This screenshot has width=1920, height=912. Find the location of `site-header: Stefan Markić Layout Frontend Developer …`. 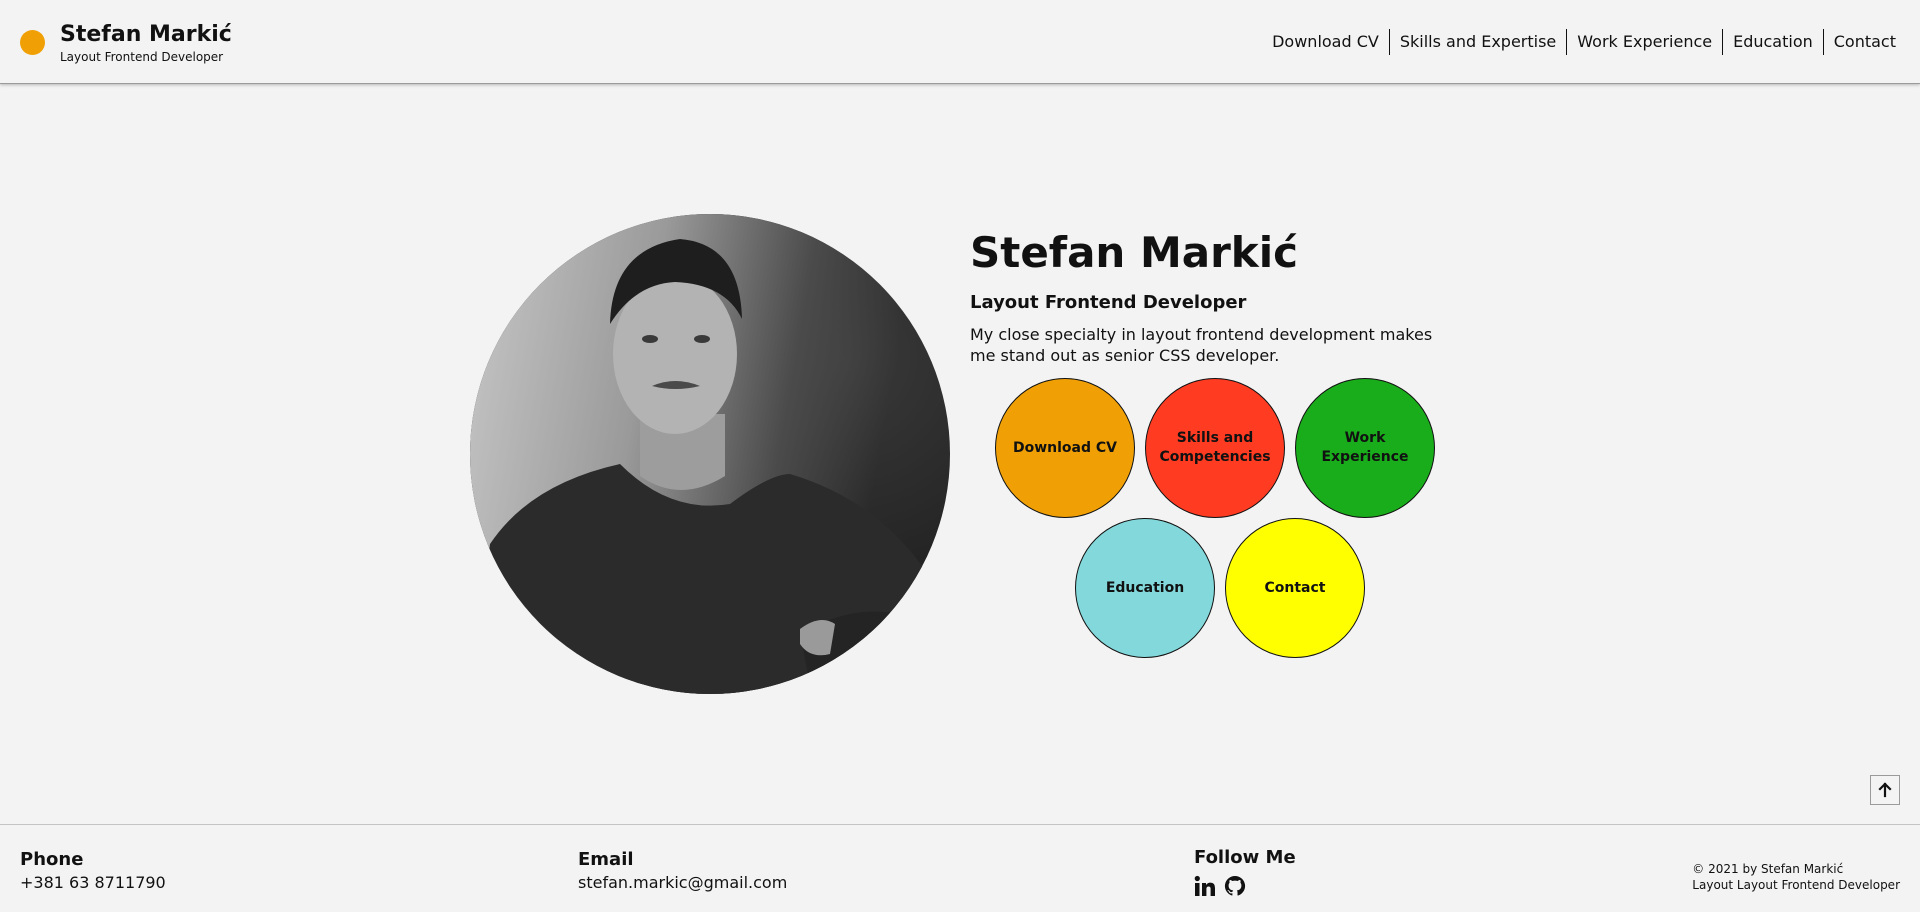

site-header: Stefan Markić Layout Frontend Developer … is located at coordinates (960, 42).